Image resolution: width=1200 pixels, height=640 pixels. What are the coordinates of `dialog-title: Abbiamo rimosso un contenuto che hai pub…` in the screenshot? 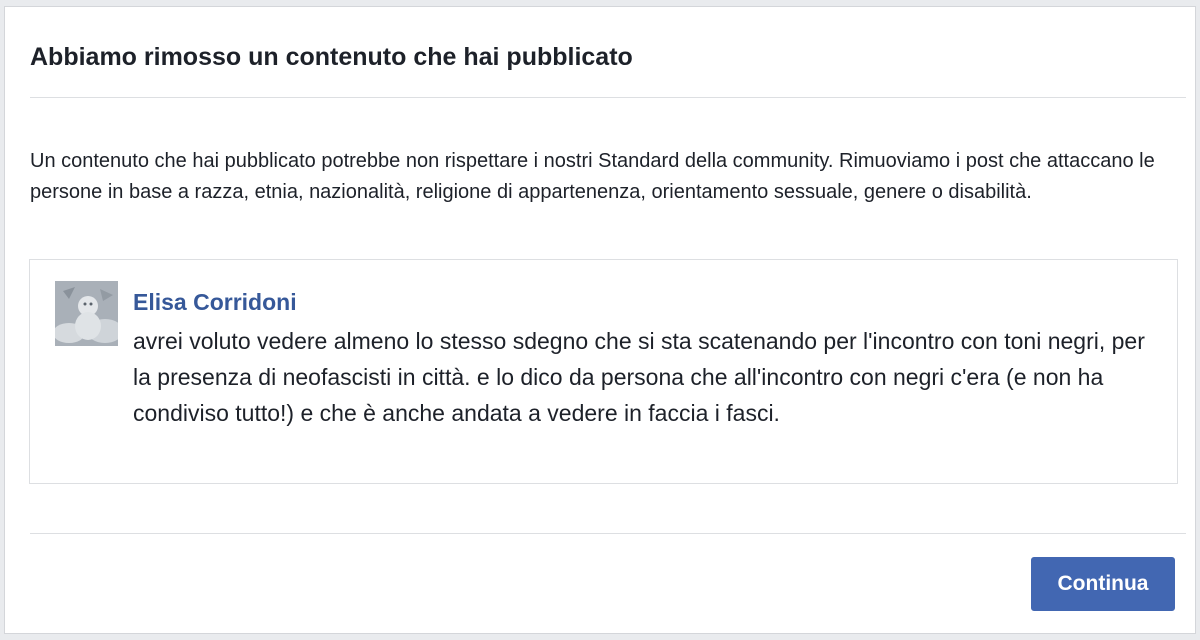 It's located at (331, 57).